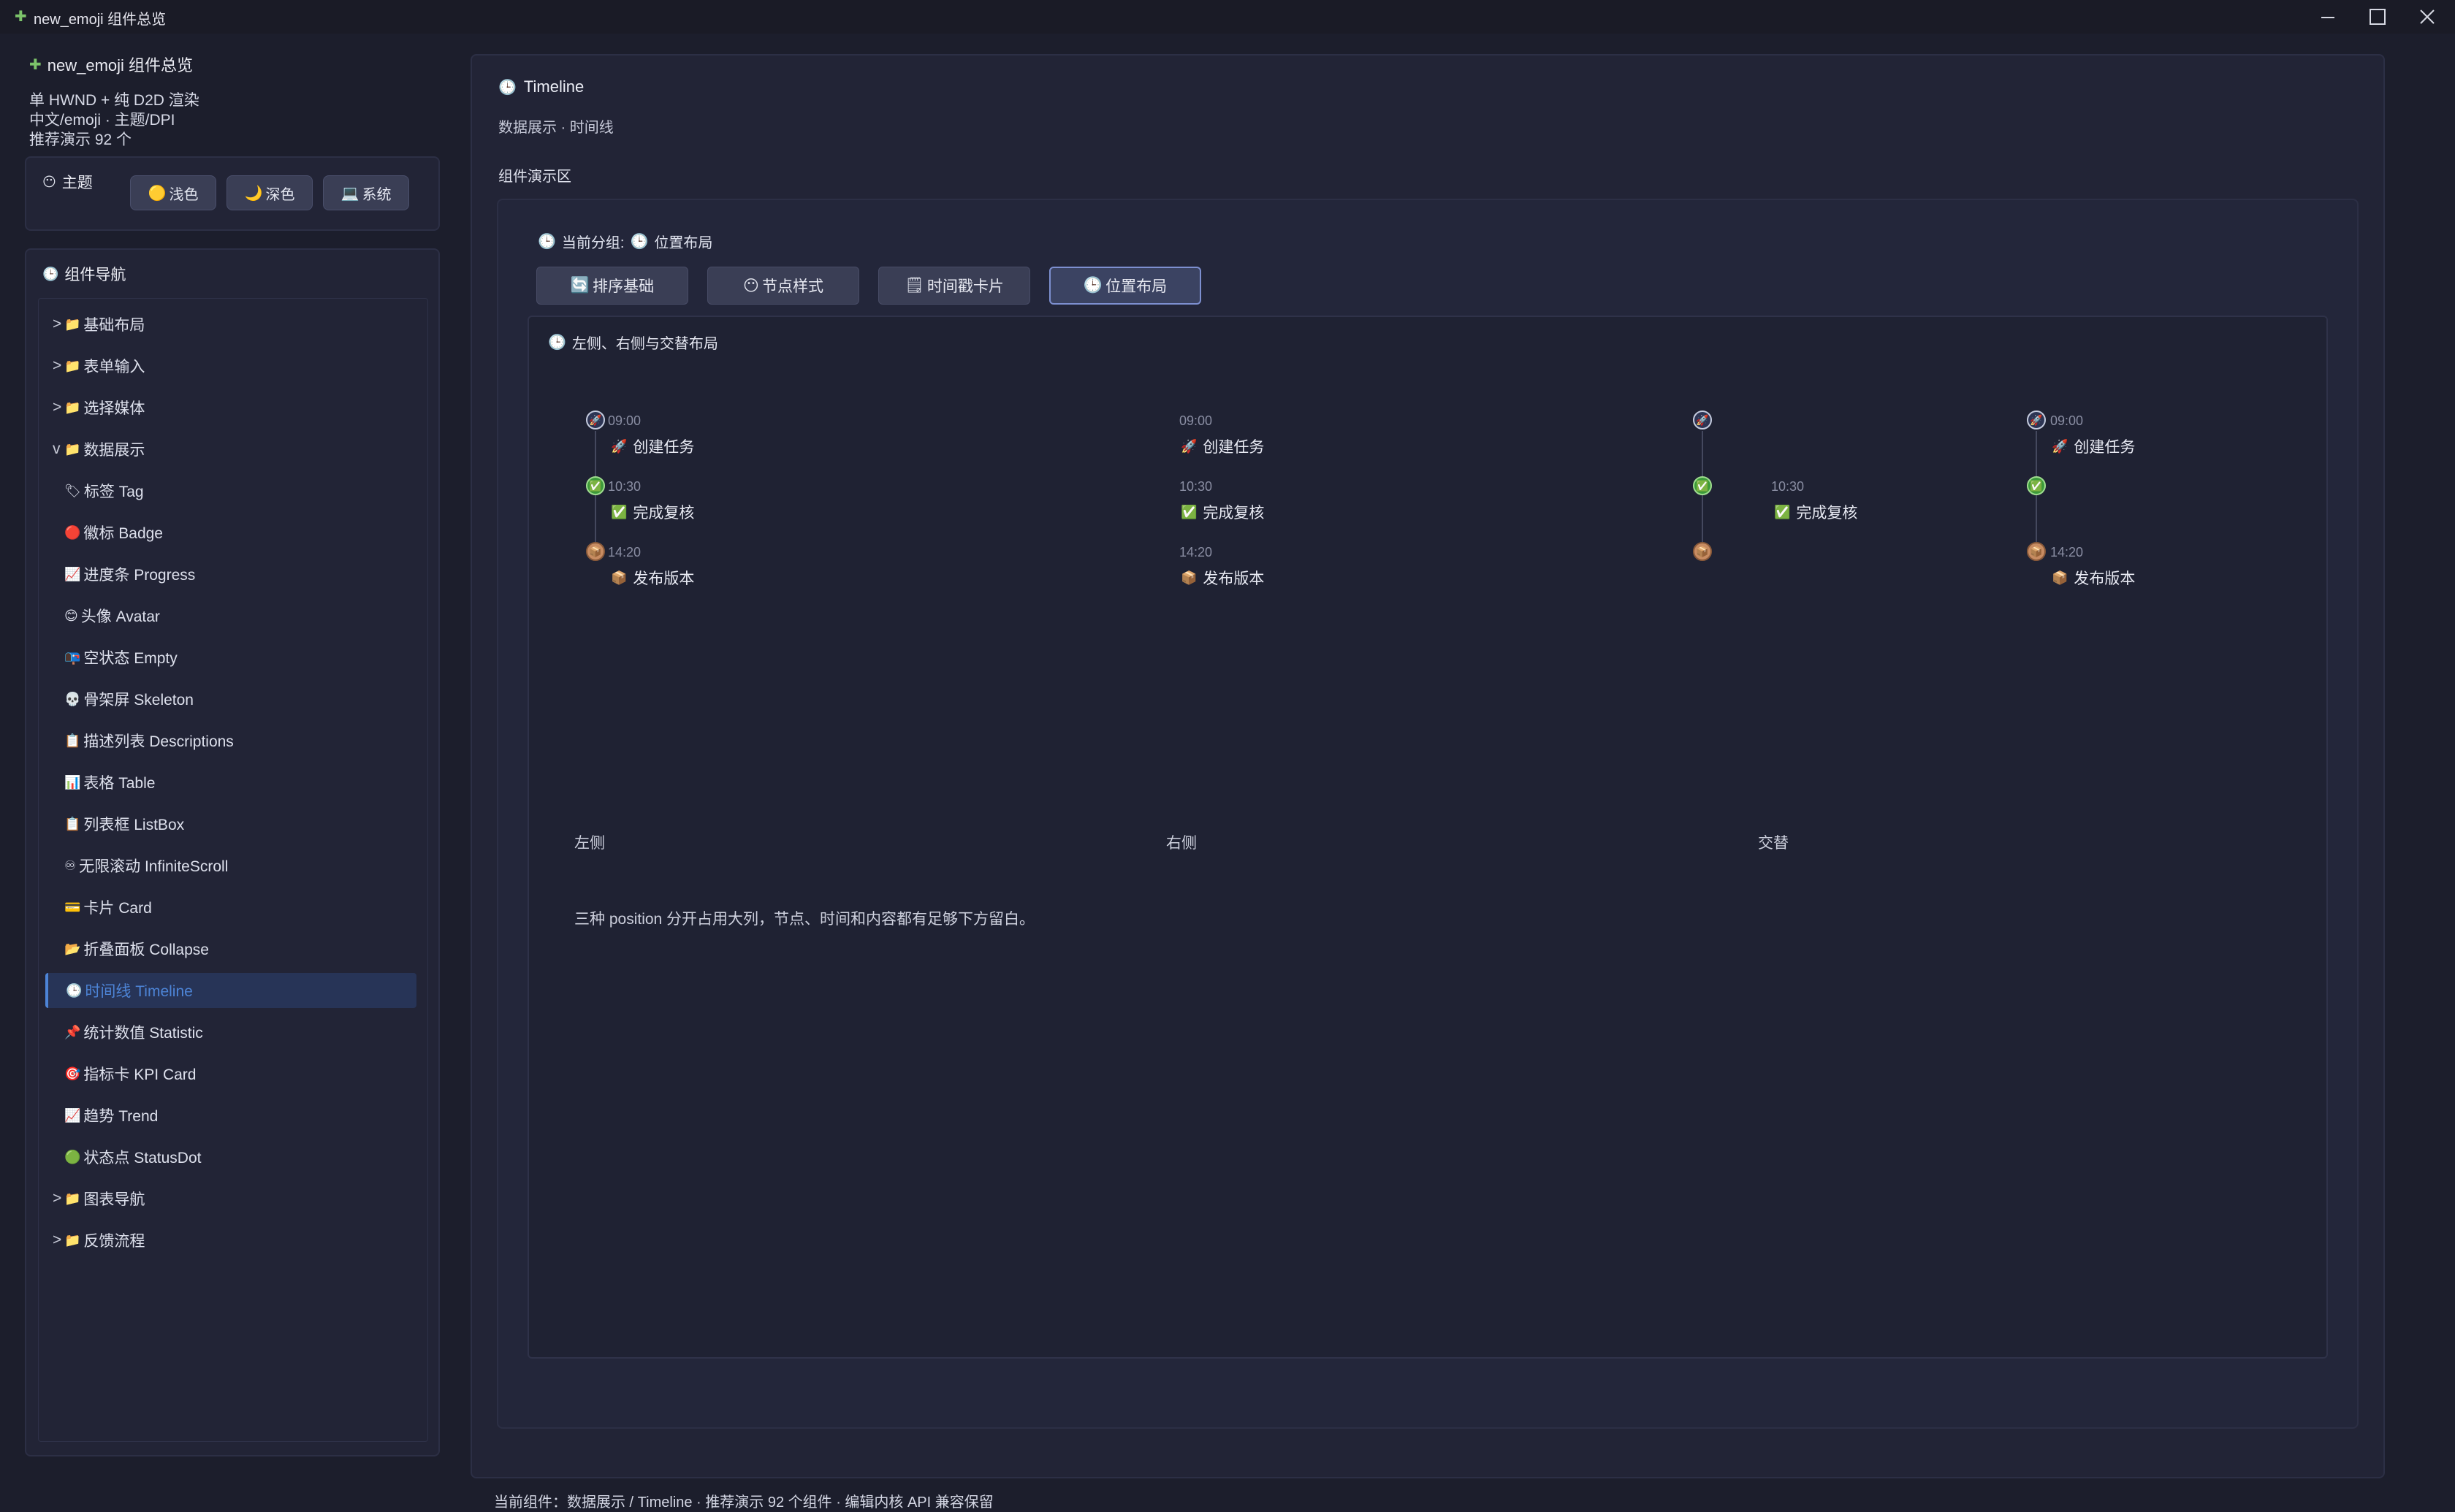 The height and width of the screenshot is (1512, 2455). I want to click on laptop-icon: 💻, so click(349, 193).